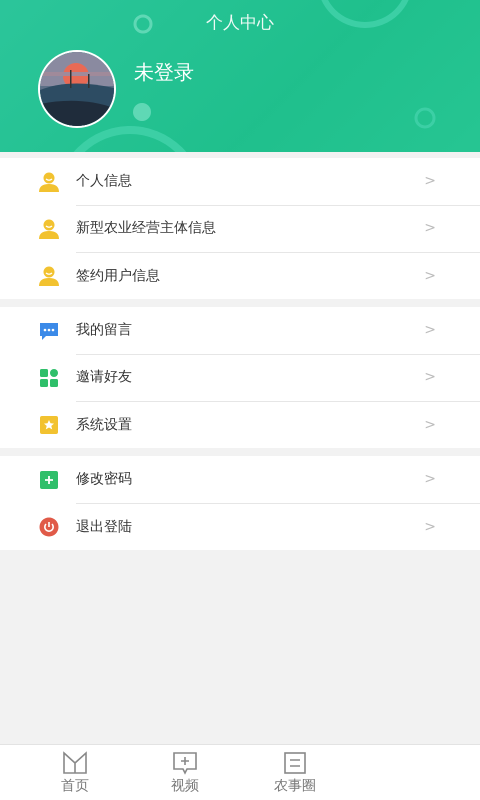 The height and width of the screenshot is (800, 480). What do you see at coordinates (185, 762) in the screenshot?
I see `add-video-icon` at bounding box center [185, 762].